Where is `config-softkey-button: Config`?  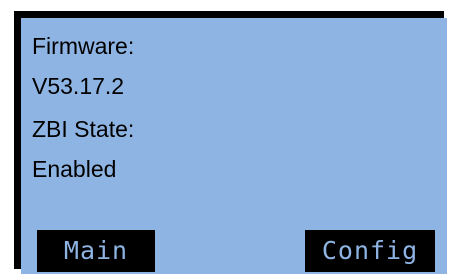
config-softkey-button: Config is located at coordinates (370, 251).